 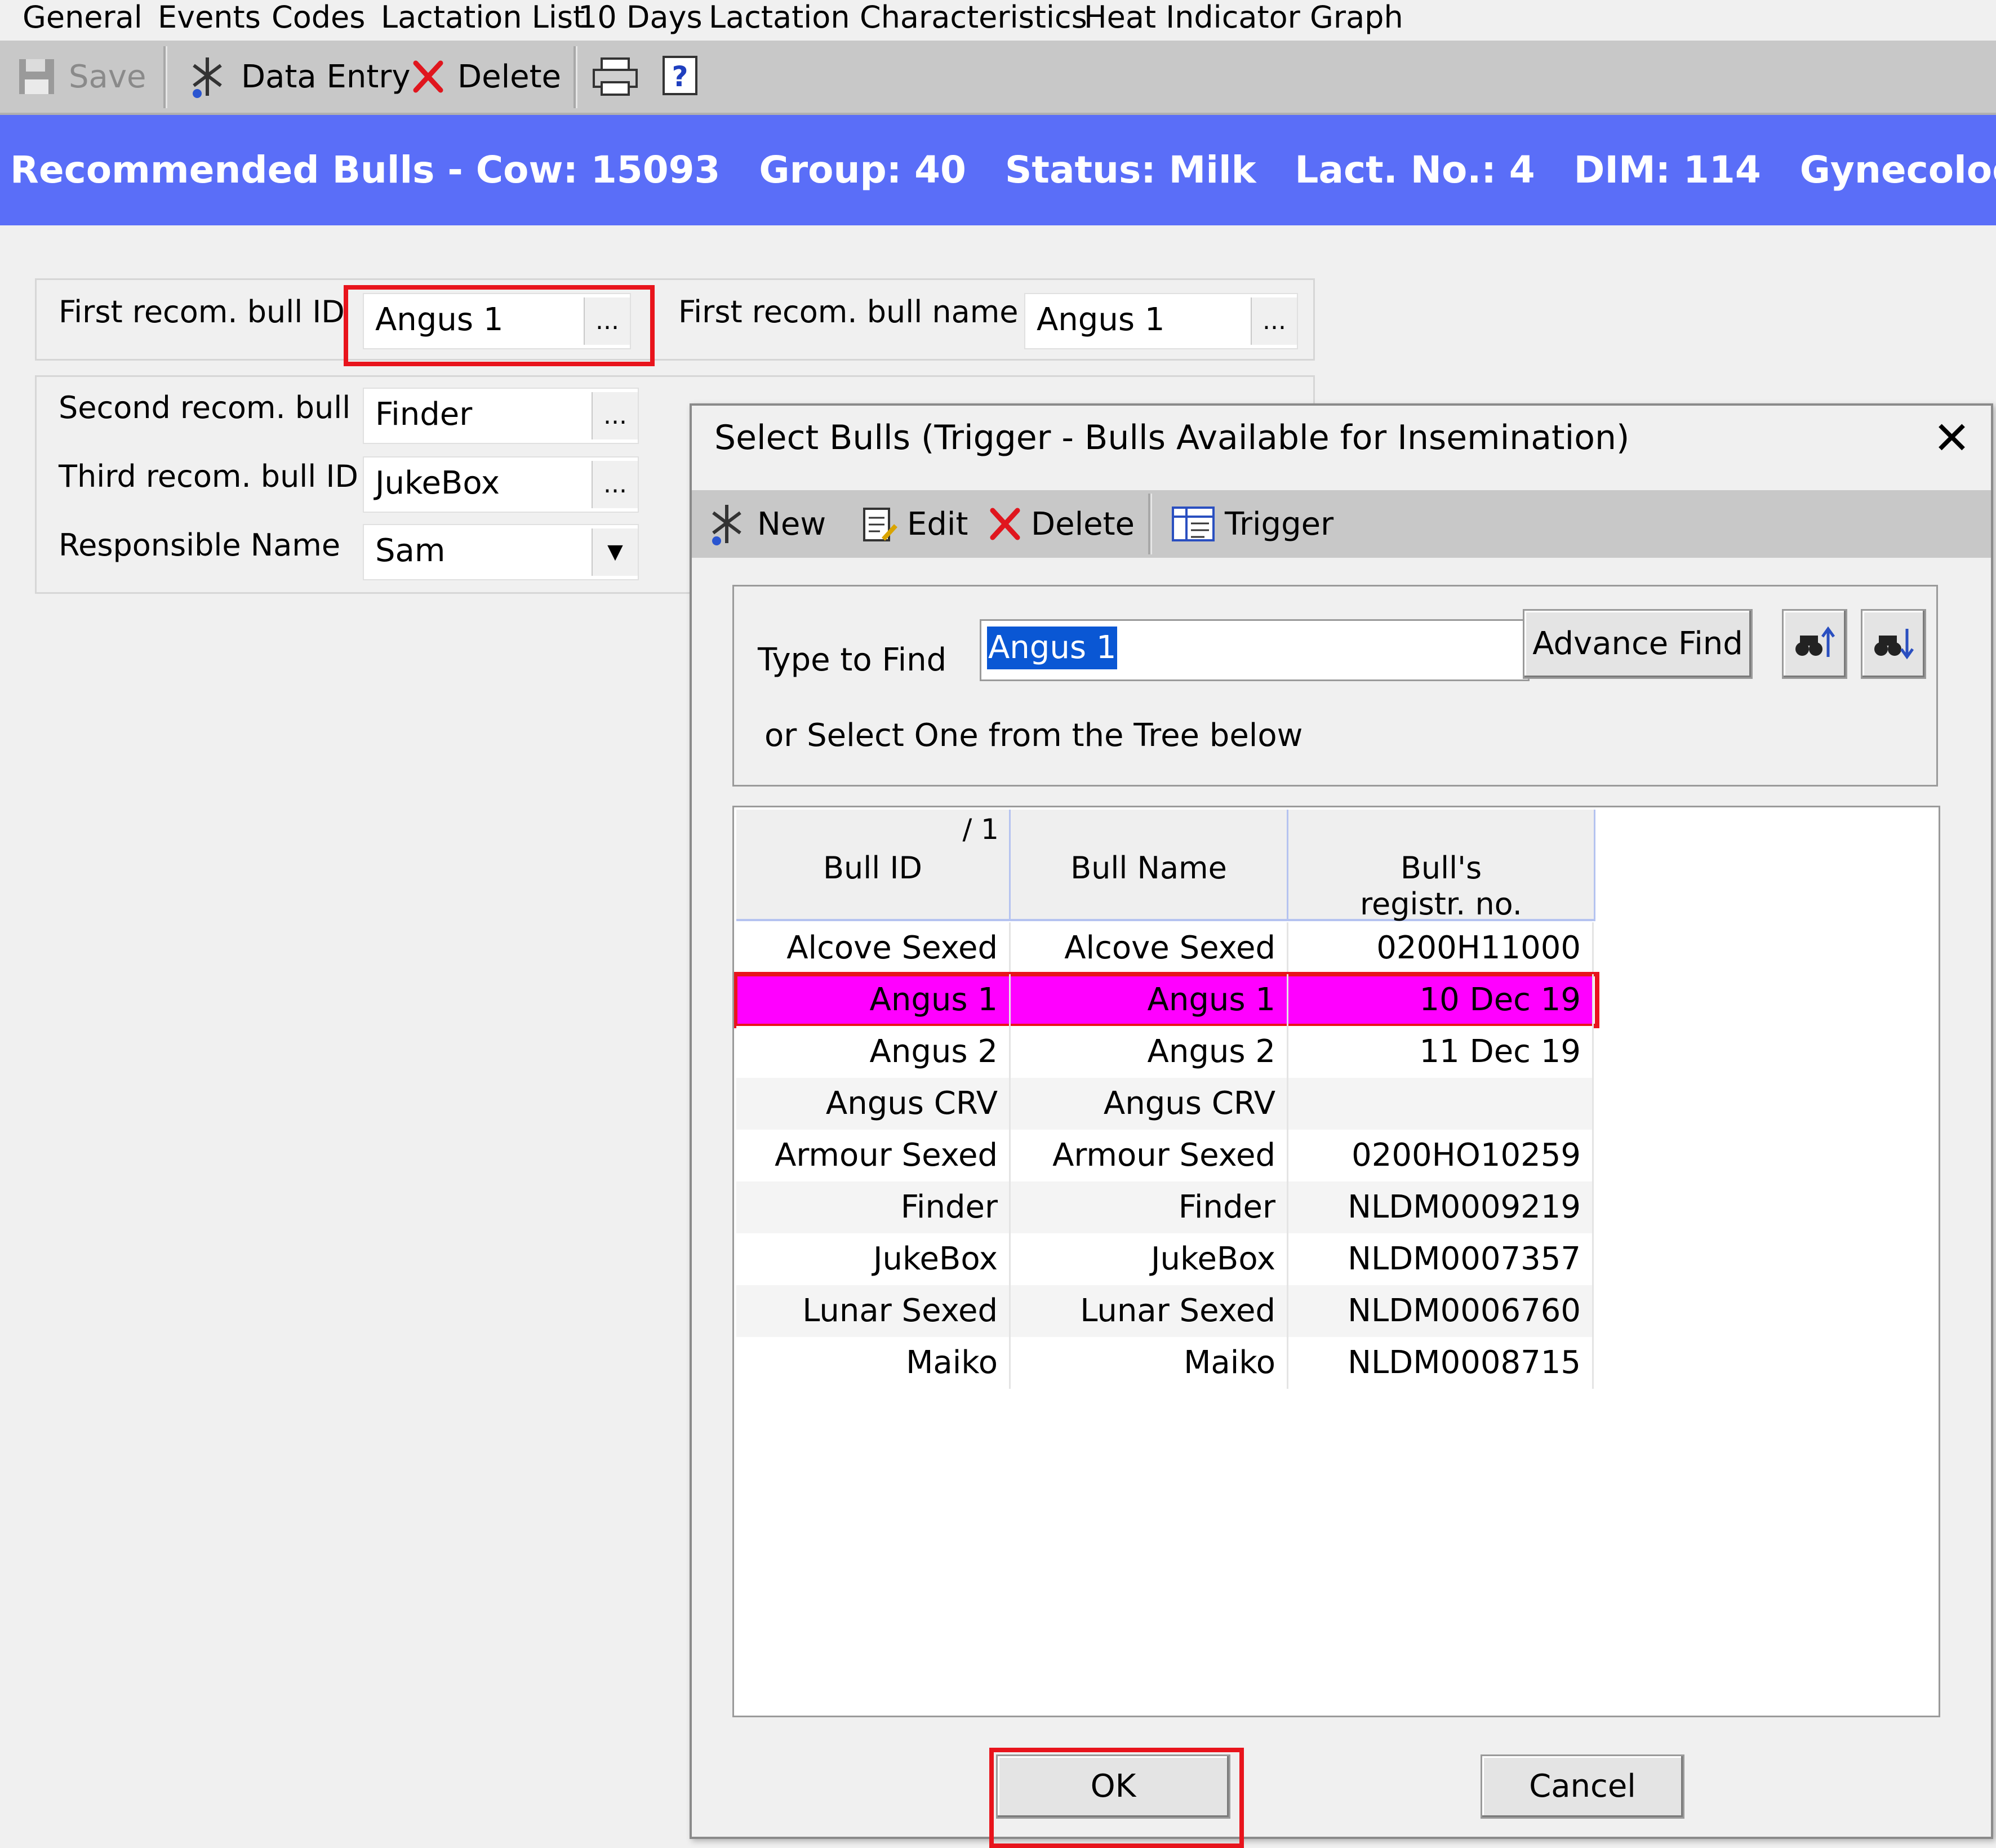 I want to click on tab-characteristics: Characteristics, so click(x=974, y=19).